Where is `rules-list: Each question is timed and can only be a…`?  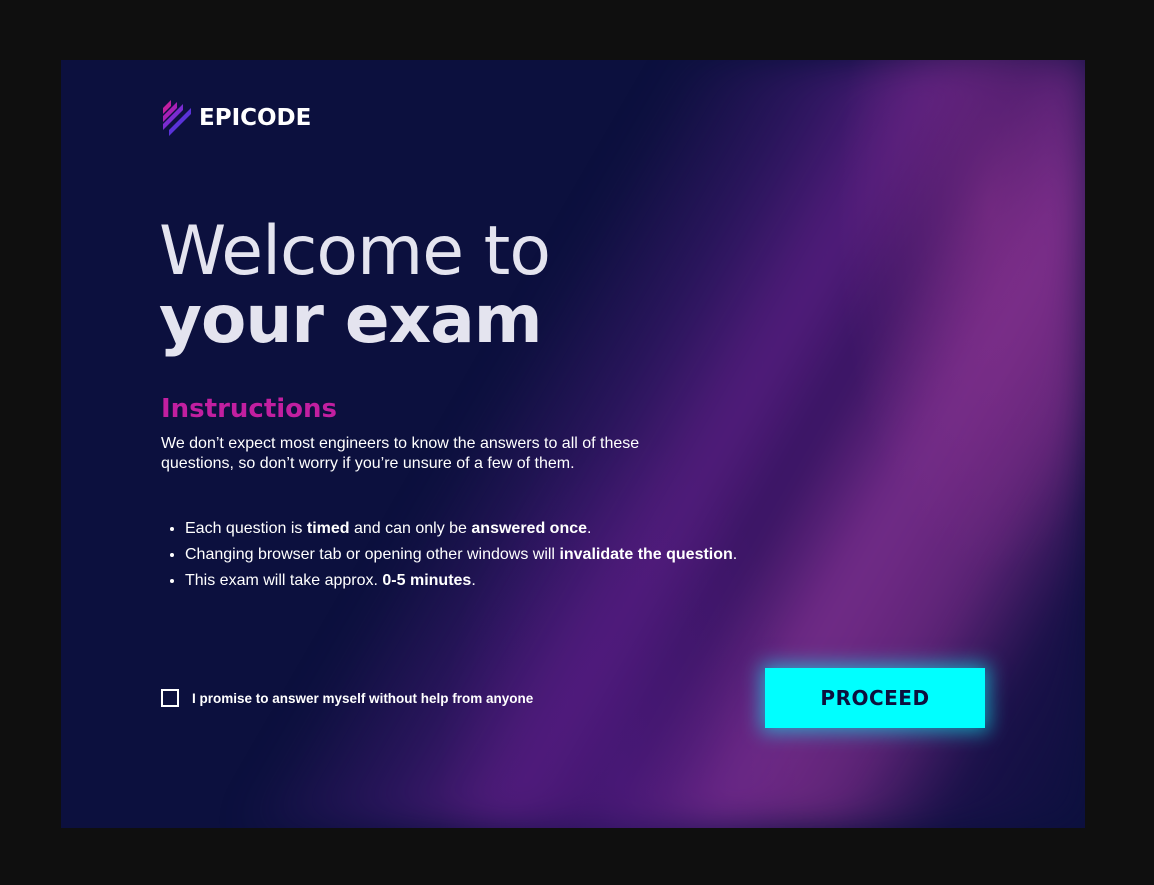 rules-list: Each question is timed and can only be a… is located at coordinates (449, 555).